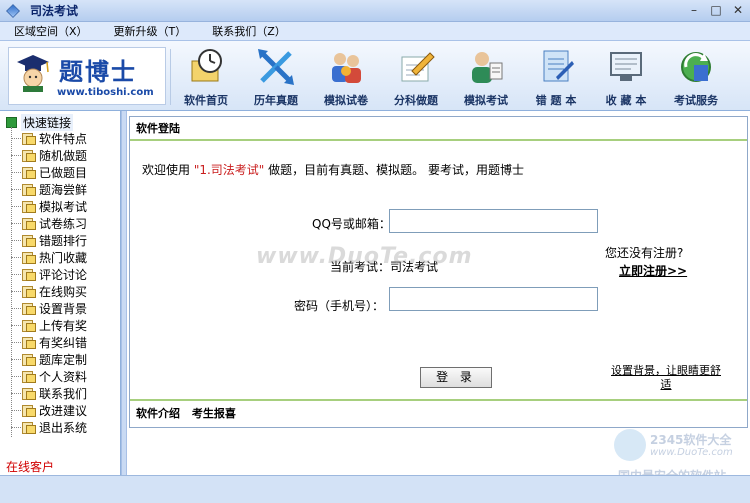  What do you see at coordinates (493, 221) in the screenshot?
I see `user-input` at bounding box center [493, 221].